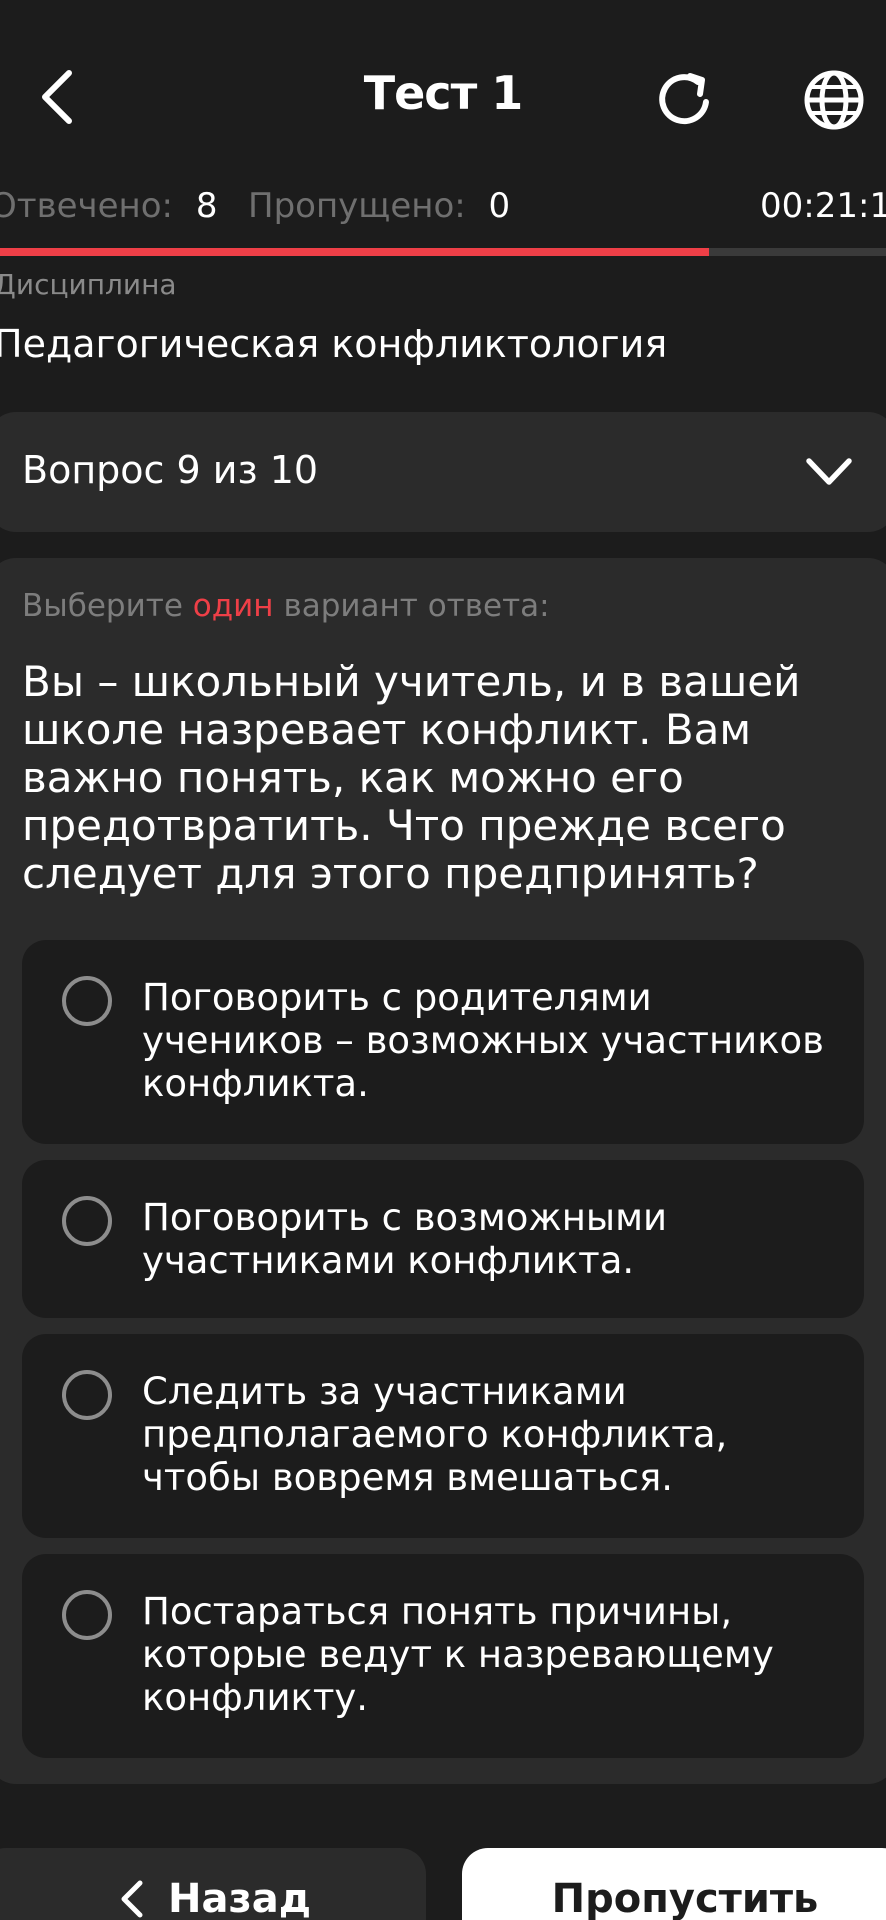 This screenshot has width=886, height=1920. Describe the element at coordinates (357, 206) in the screenshot. I see `skipped-label: Пропущено:` at that location.